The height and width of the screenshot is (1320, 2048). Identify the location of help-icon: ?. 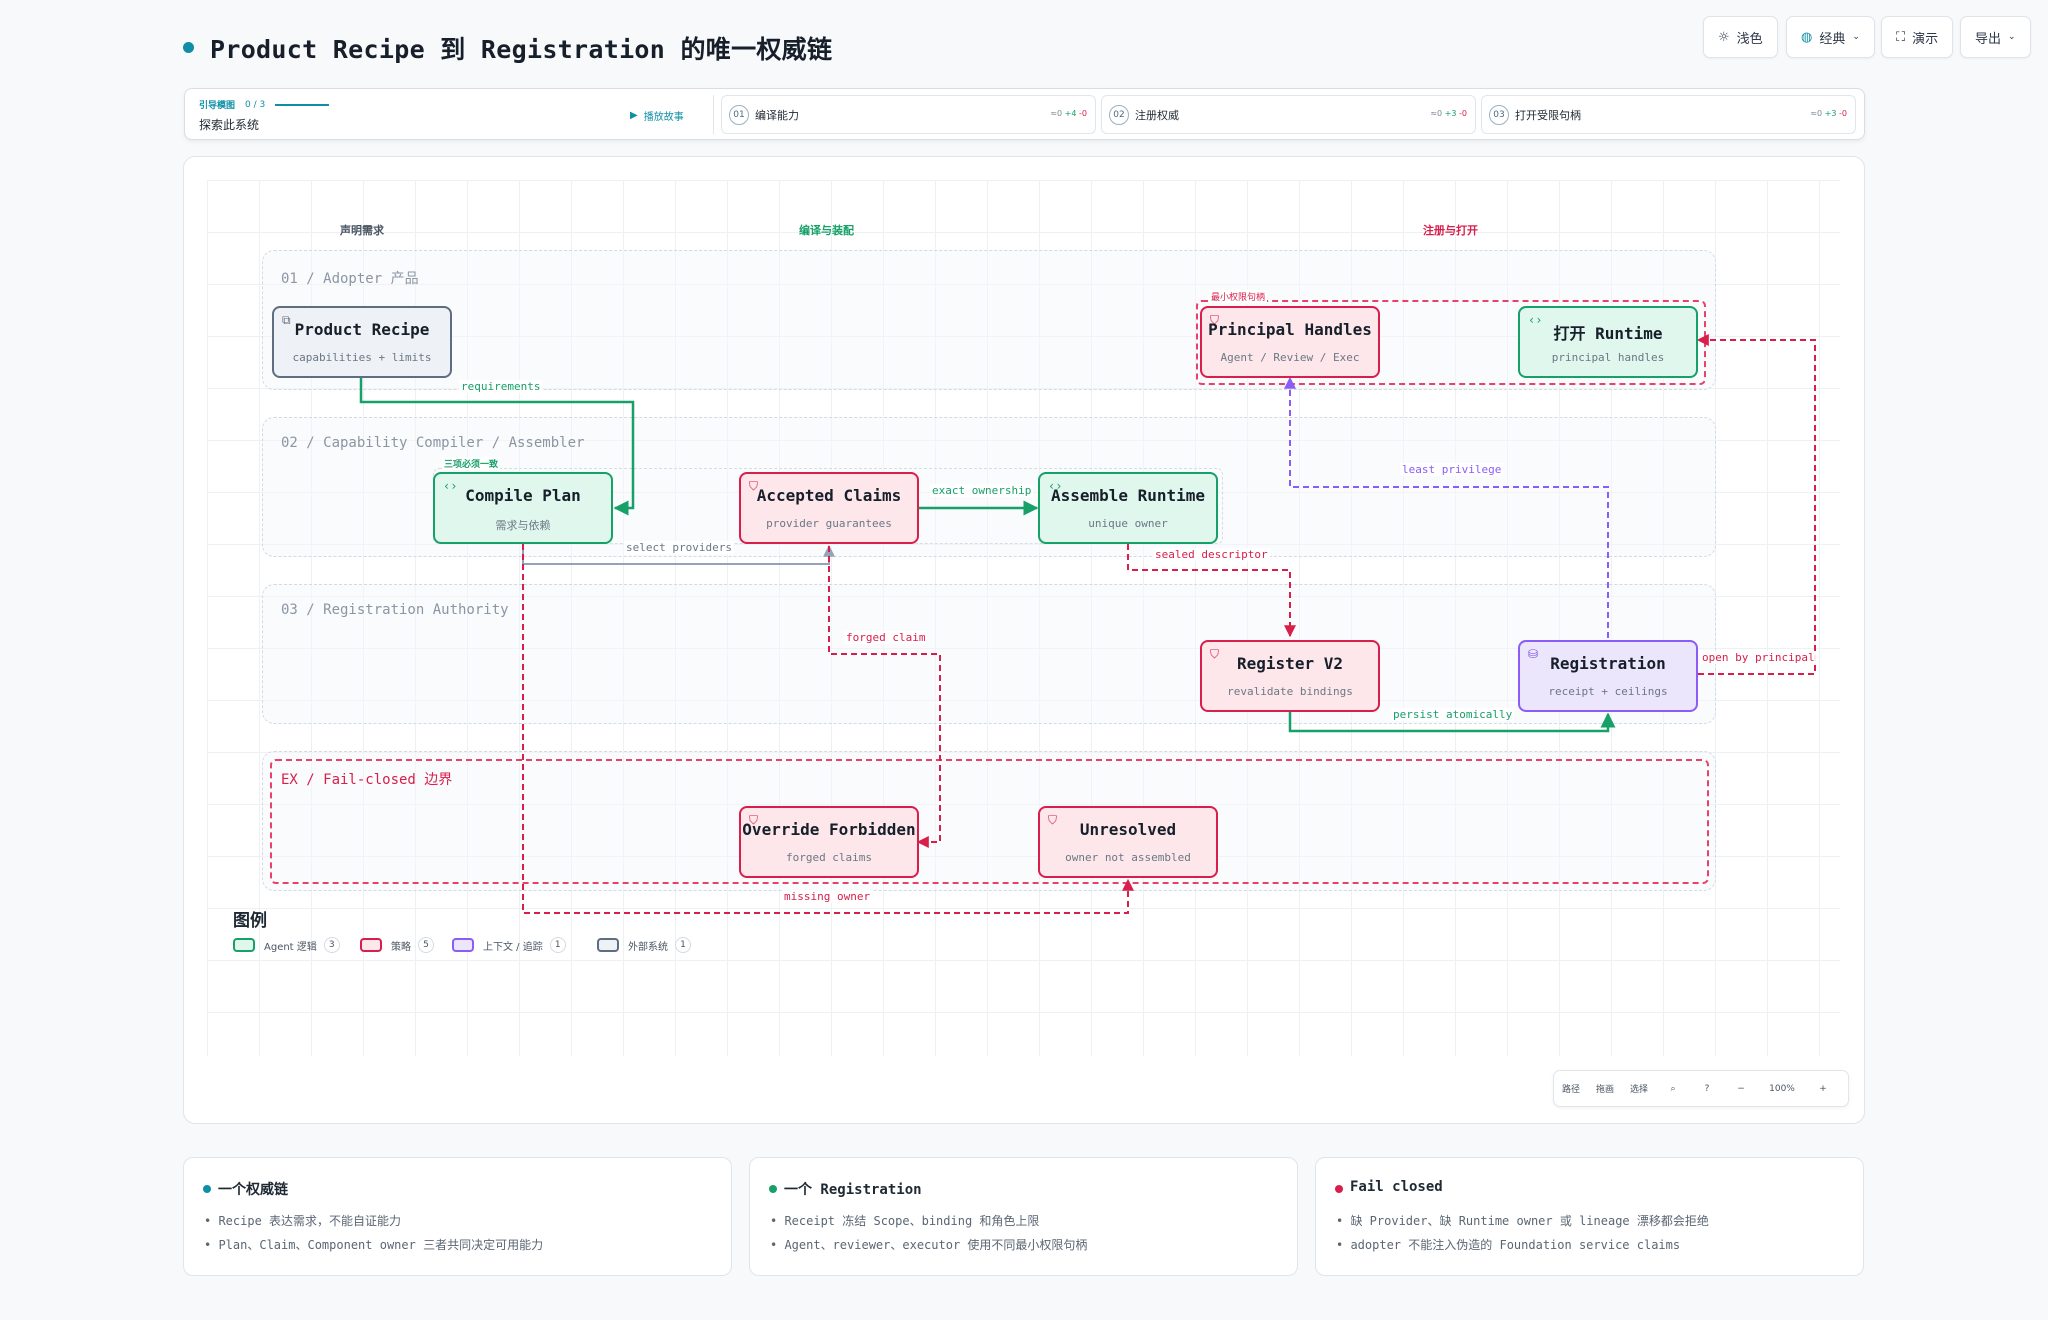
(1707, 1089).